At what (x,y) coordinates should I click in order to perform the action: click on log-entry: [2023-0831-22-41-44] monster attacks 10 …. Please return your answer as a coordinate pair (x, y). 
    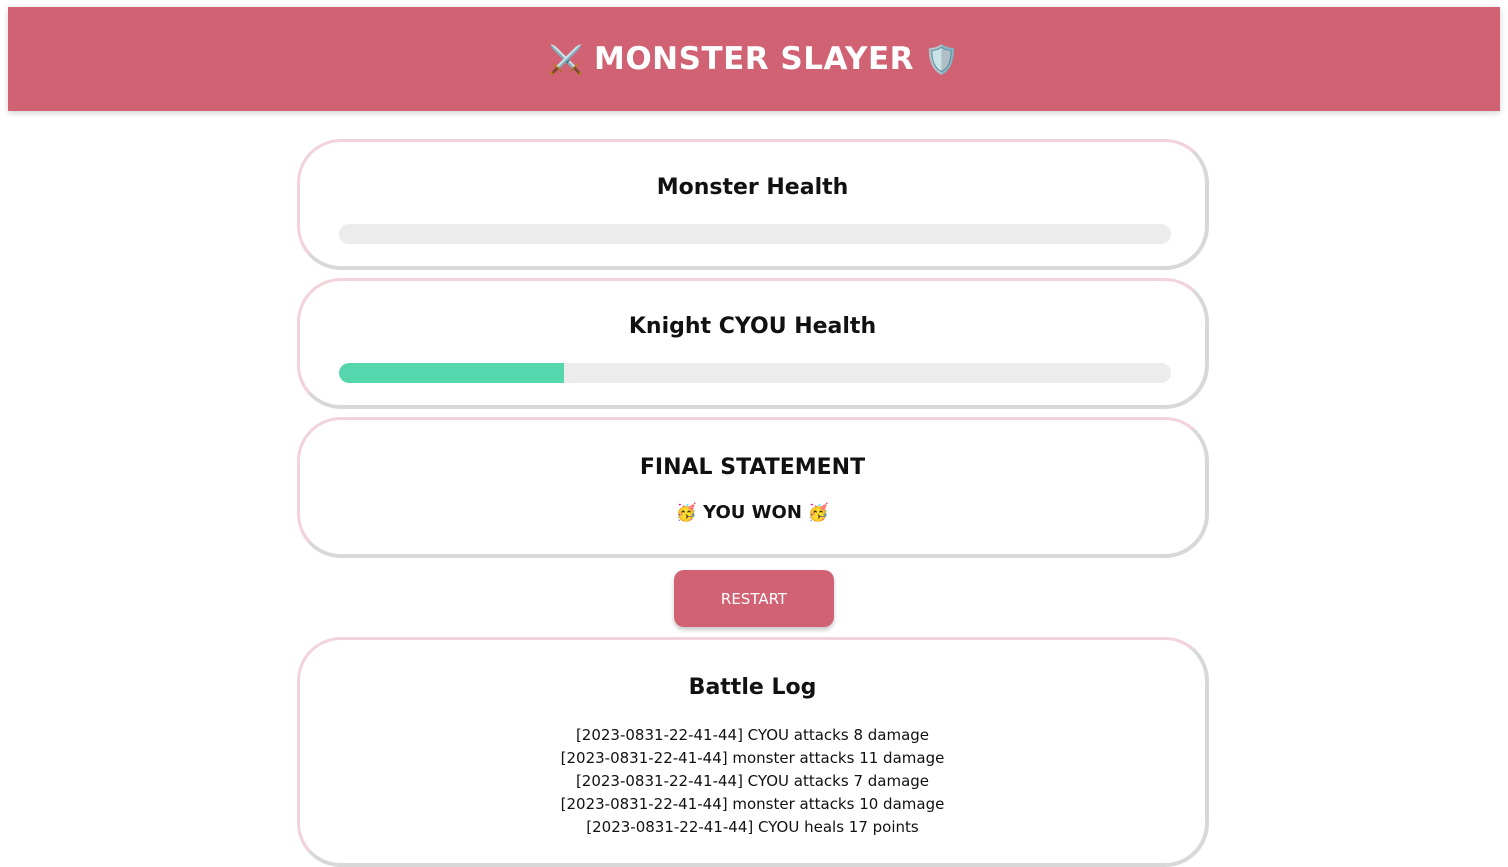
    Looking at the image, I should click on (752, 804).